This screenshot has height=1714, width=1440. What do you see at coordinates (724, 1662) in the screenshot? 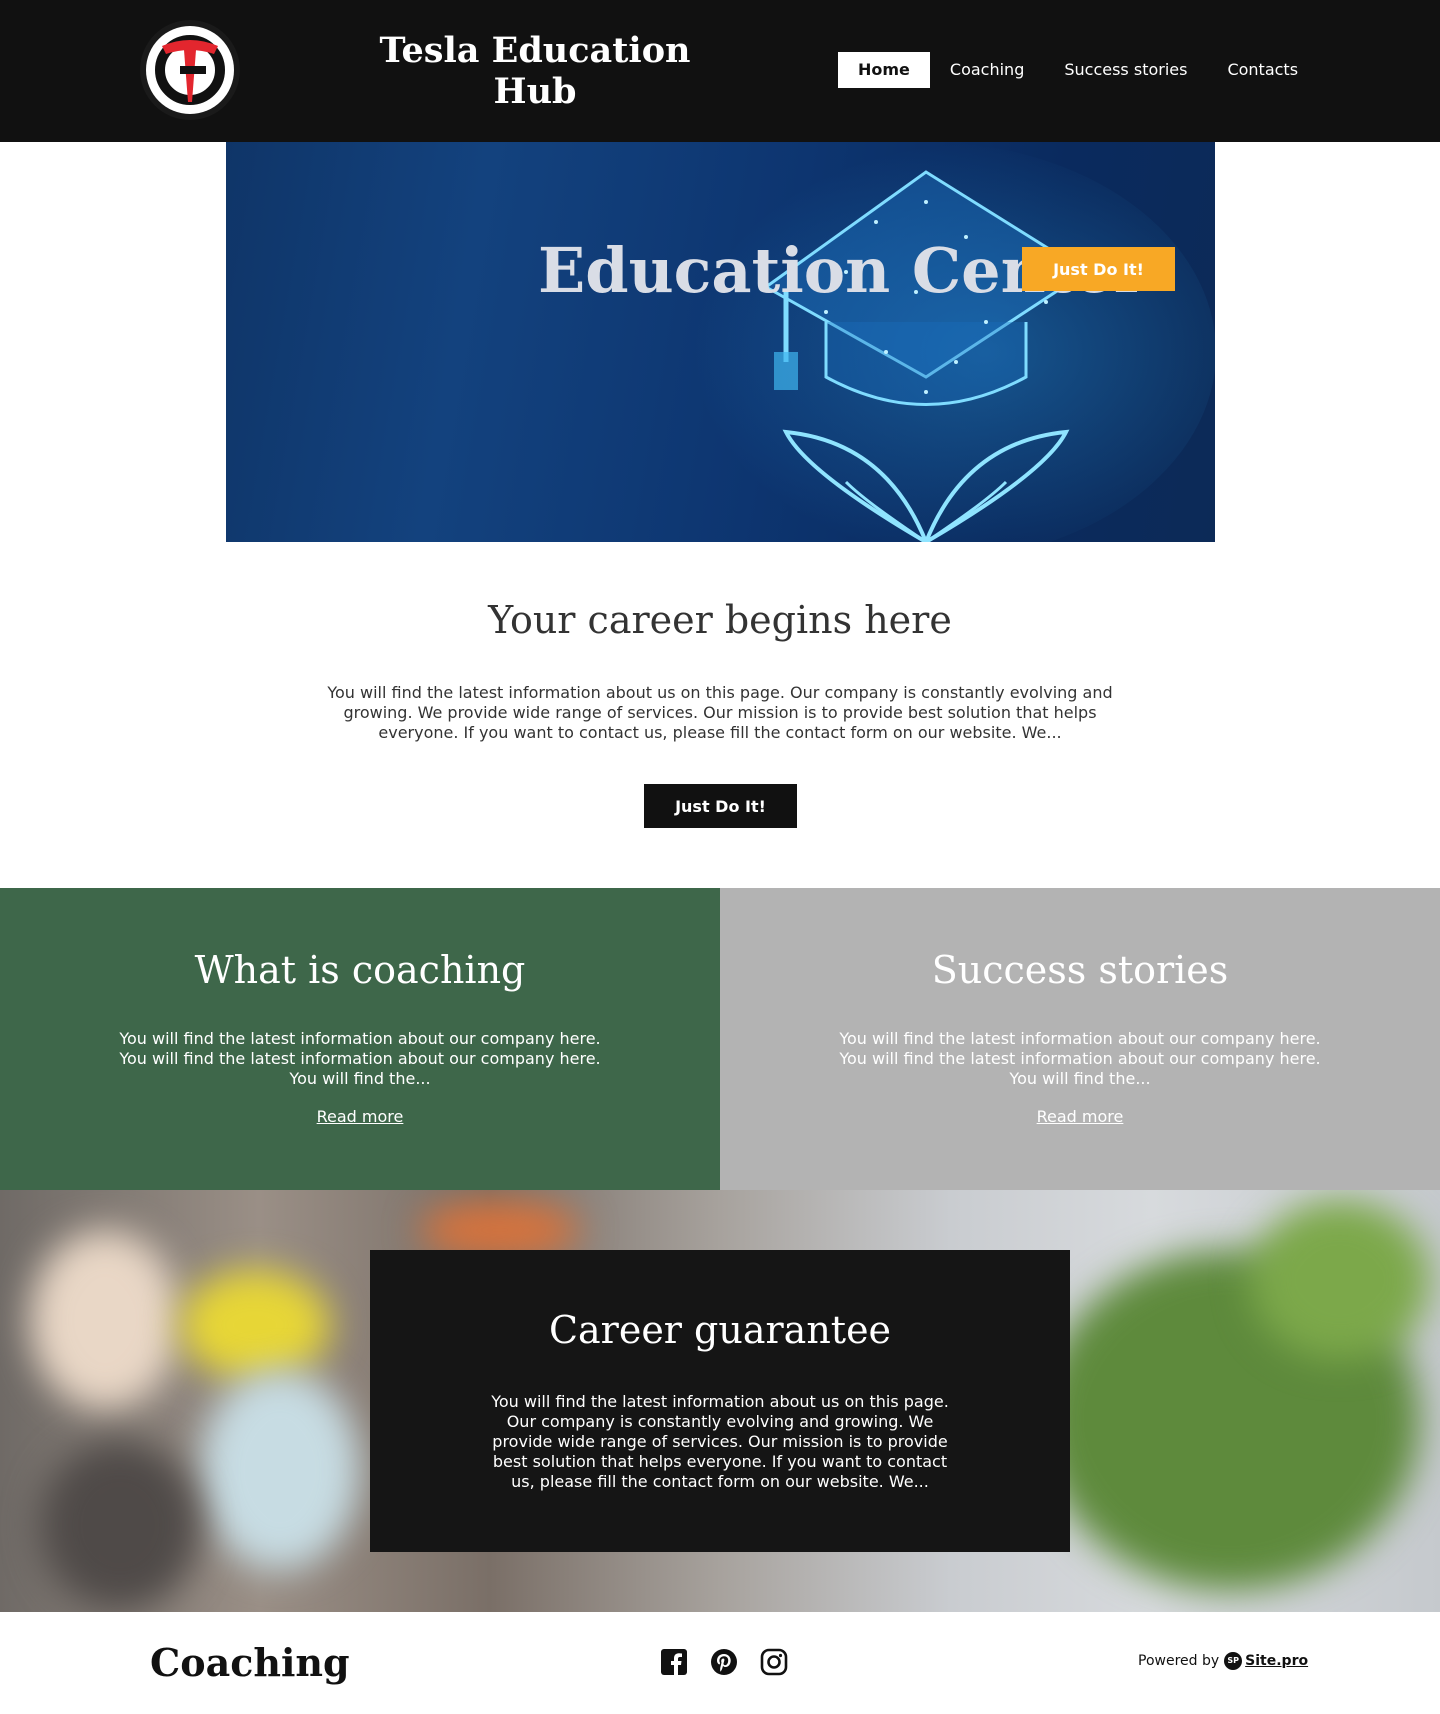
I see `pinterest-icon` at bounding box center [724, 1662].